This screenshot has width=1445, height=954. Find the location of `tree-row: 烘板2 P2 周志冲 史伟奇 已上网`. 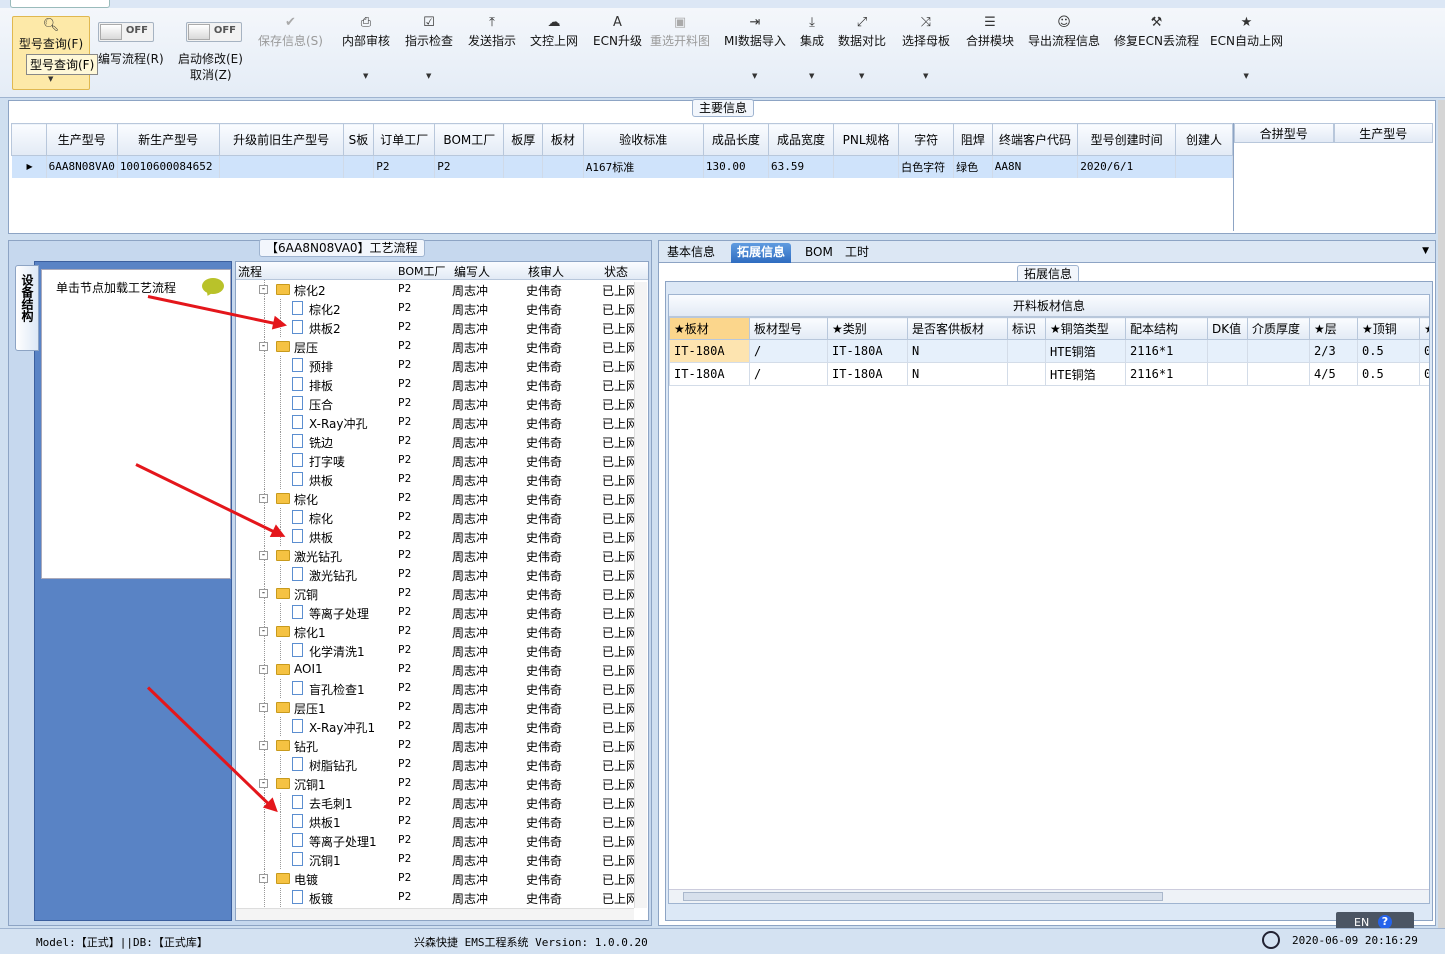

tree-row: 烘板2 P2 周志冲 史伟奇 已上网 is located at coordinates (436, 327).